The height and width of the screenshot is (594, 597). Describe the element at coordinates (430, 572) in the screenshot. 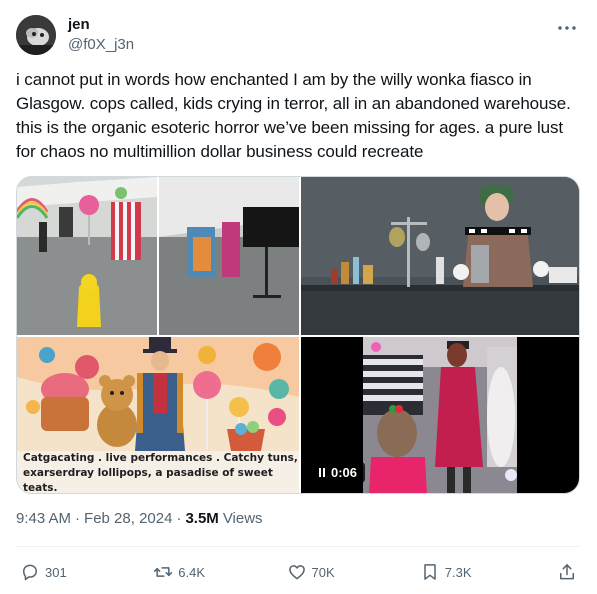

I see `bookmark-icon` at that location.